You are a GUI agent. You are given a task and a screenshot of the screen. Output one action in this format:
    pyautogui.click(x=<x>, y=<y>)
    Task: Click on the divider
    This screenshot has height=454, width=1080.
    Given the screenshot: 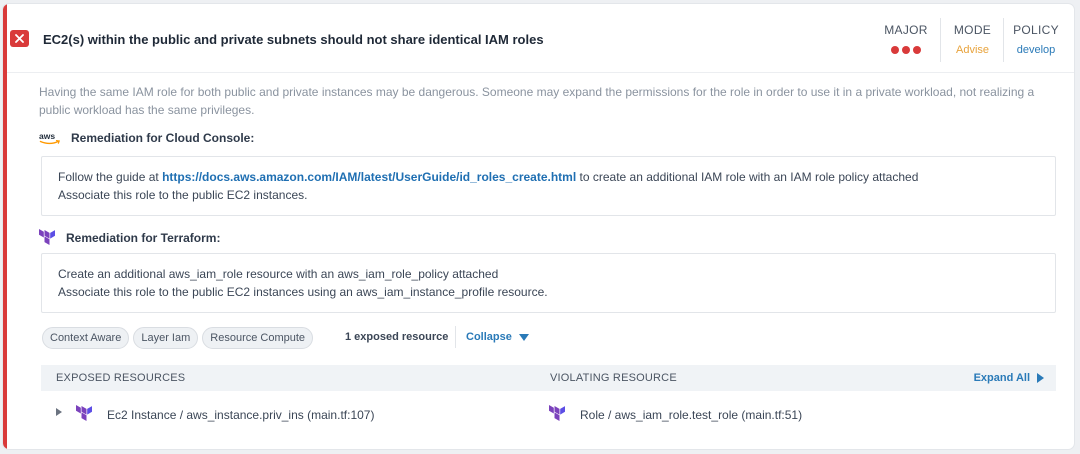 What is the action you would take?
    pyautogui.click(x=455, y=337)
    